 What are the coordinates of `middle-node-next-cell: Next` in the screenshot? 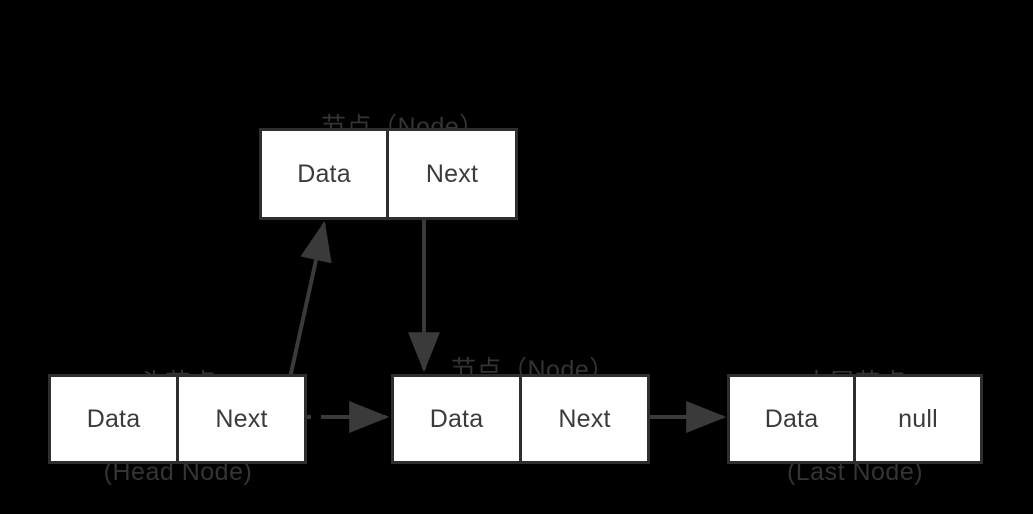 It's located at (584, 419).